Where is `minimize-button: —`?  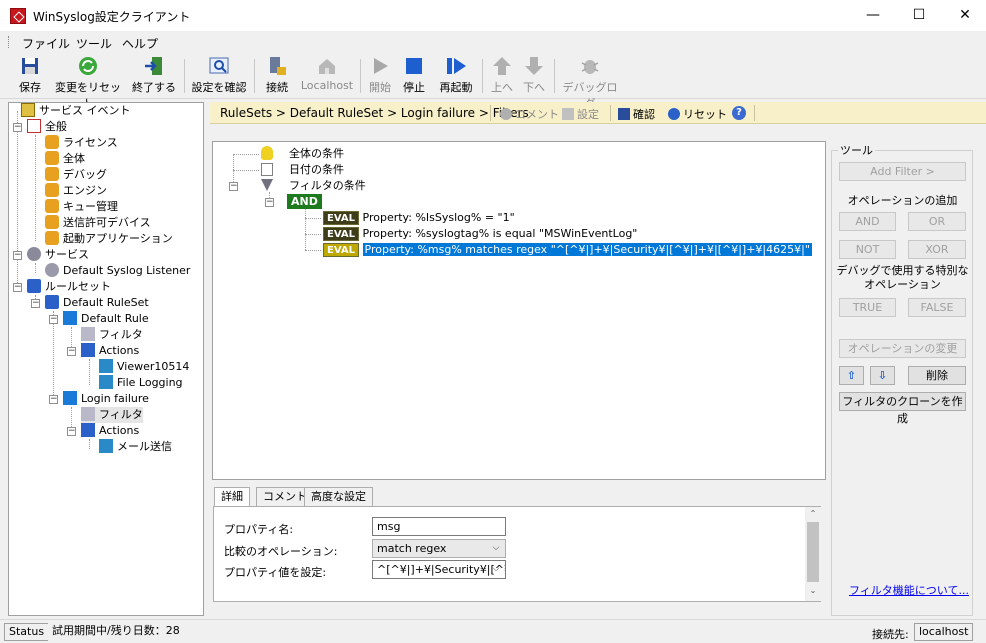
minimize-button: — is located at coordinates (873, 15).